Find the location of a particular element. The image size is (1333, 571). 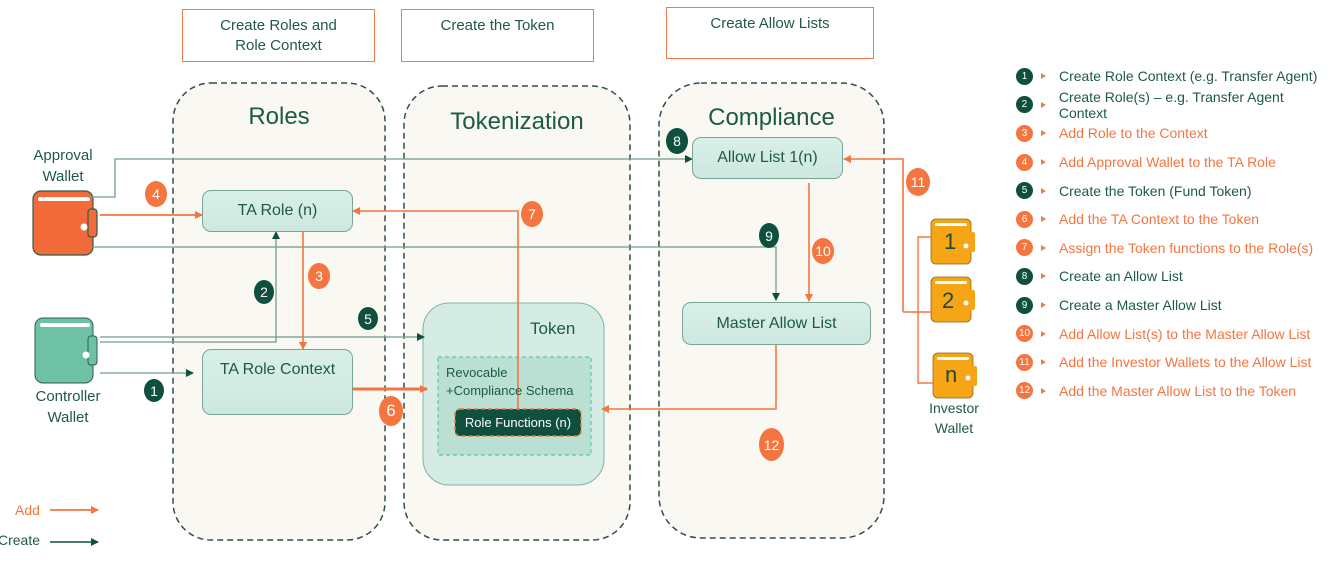

badge-6: 6 is located at coordinates (391, 411).